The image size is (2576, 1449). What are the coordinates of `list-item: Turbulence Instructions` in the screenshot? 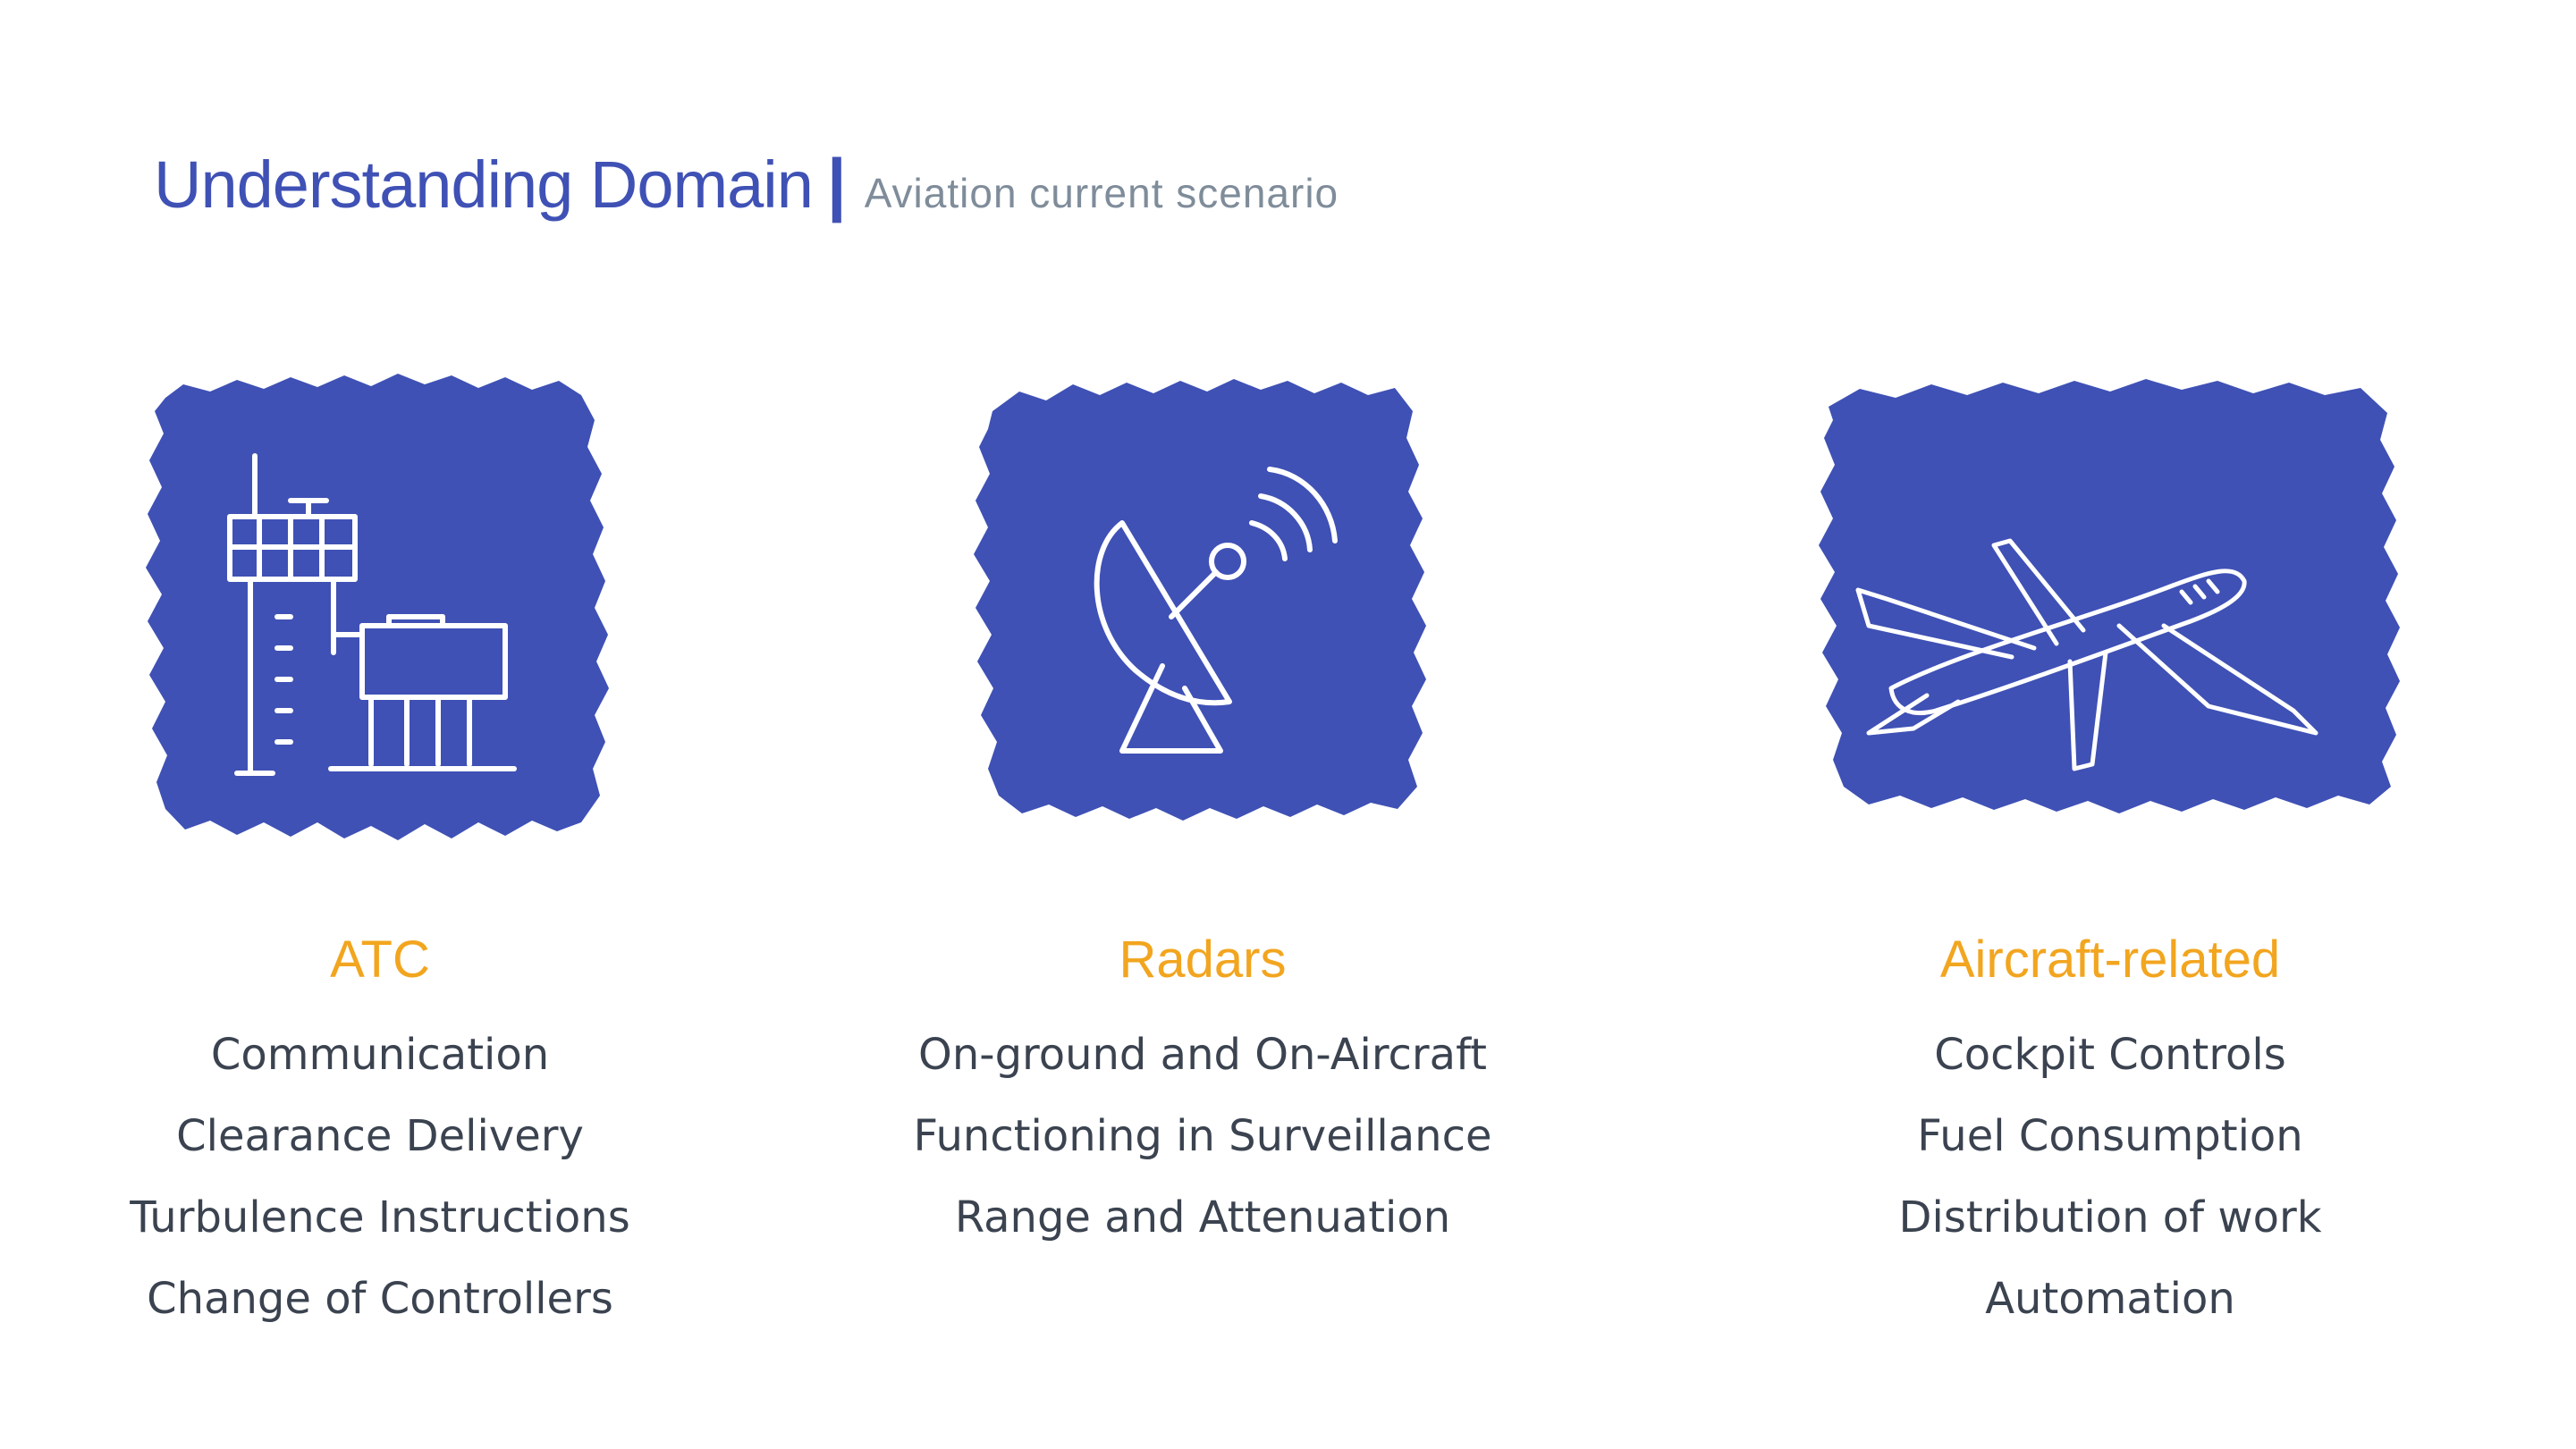 It's located at (380, 1217).